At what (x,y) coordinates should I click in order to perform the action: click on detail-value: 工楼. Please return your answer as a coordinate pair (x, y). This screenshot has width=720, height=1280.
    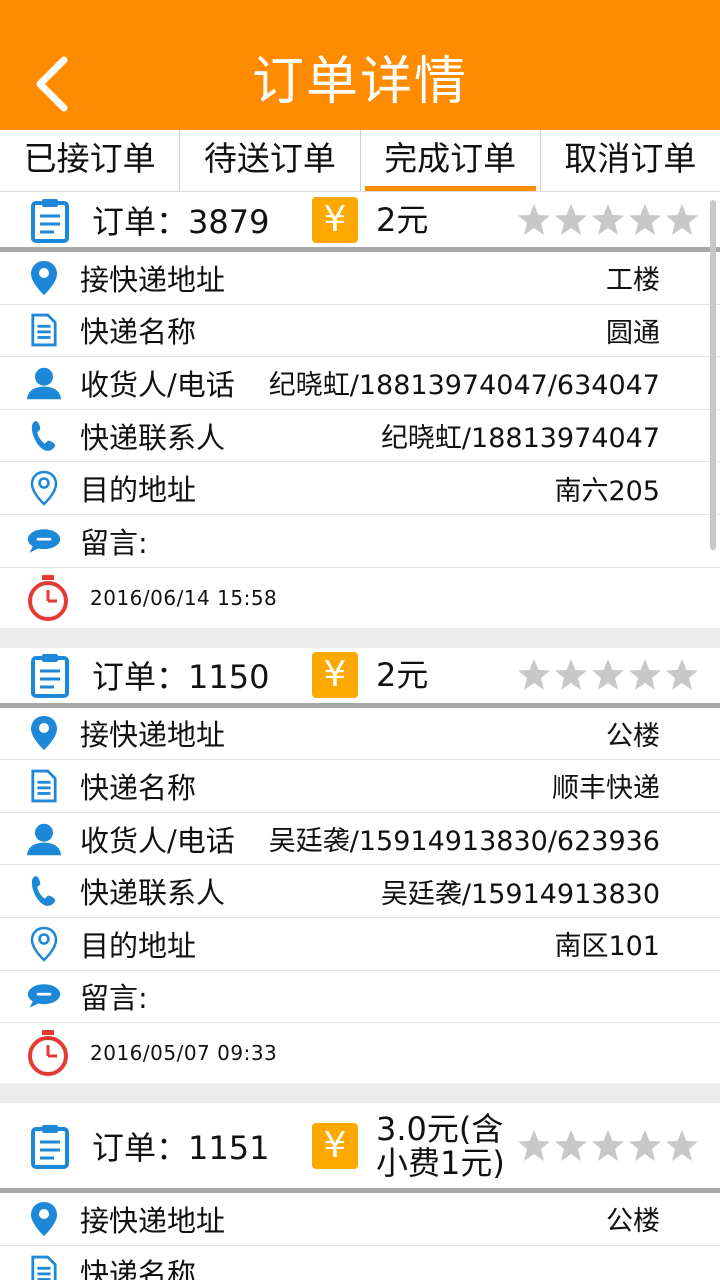
    Looking at the image, I should click on (633, 281).